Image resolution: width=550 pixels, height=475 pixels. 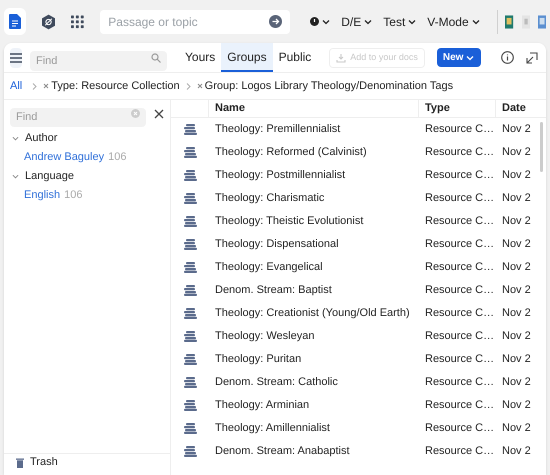 What do you see at coordinates (400, 21) in the screenshot?
I see `menu-dropdown: Test` at bounding box center [400, 21].